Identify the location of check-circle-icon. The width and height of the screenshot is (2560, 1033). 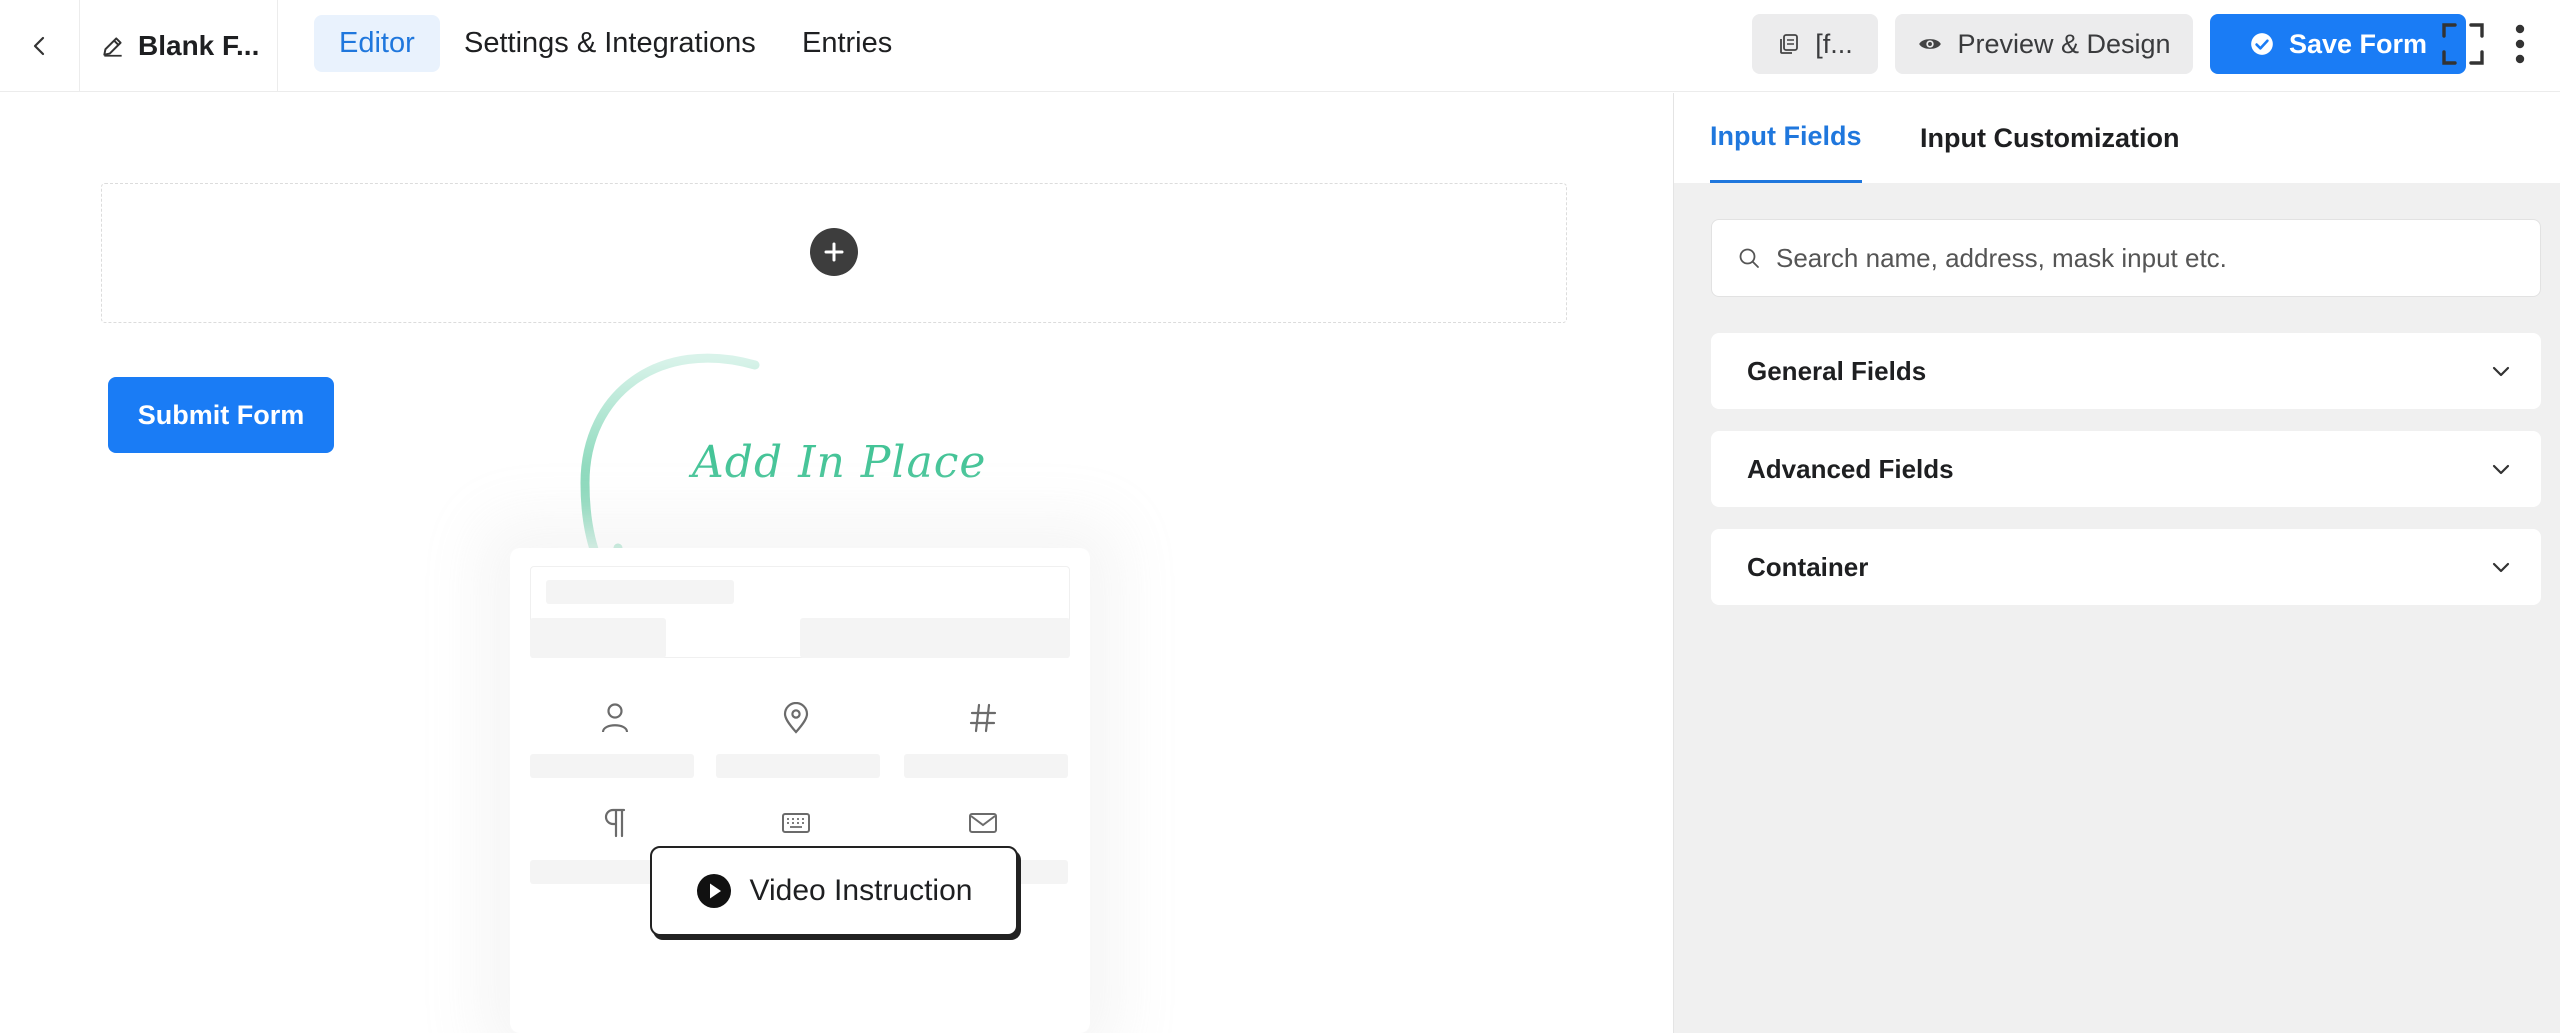
(2262, 44).